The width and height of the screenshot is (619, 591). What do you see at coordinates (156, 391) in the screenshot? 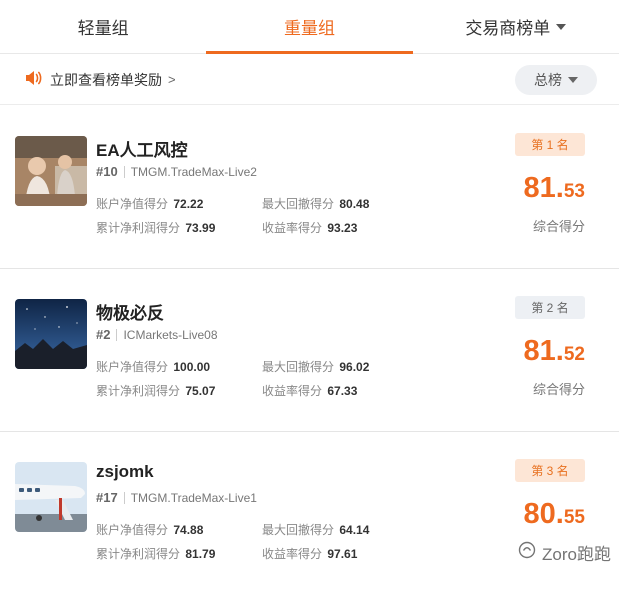
I see `stat-cumulative-profit: 累计净利润得分 75.07` at bounding box center [156, 391].